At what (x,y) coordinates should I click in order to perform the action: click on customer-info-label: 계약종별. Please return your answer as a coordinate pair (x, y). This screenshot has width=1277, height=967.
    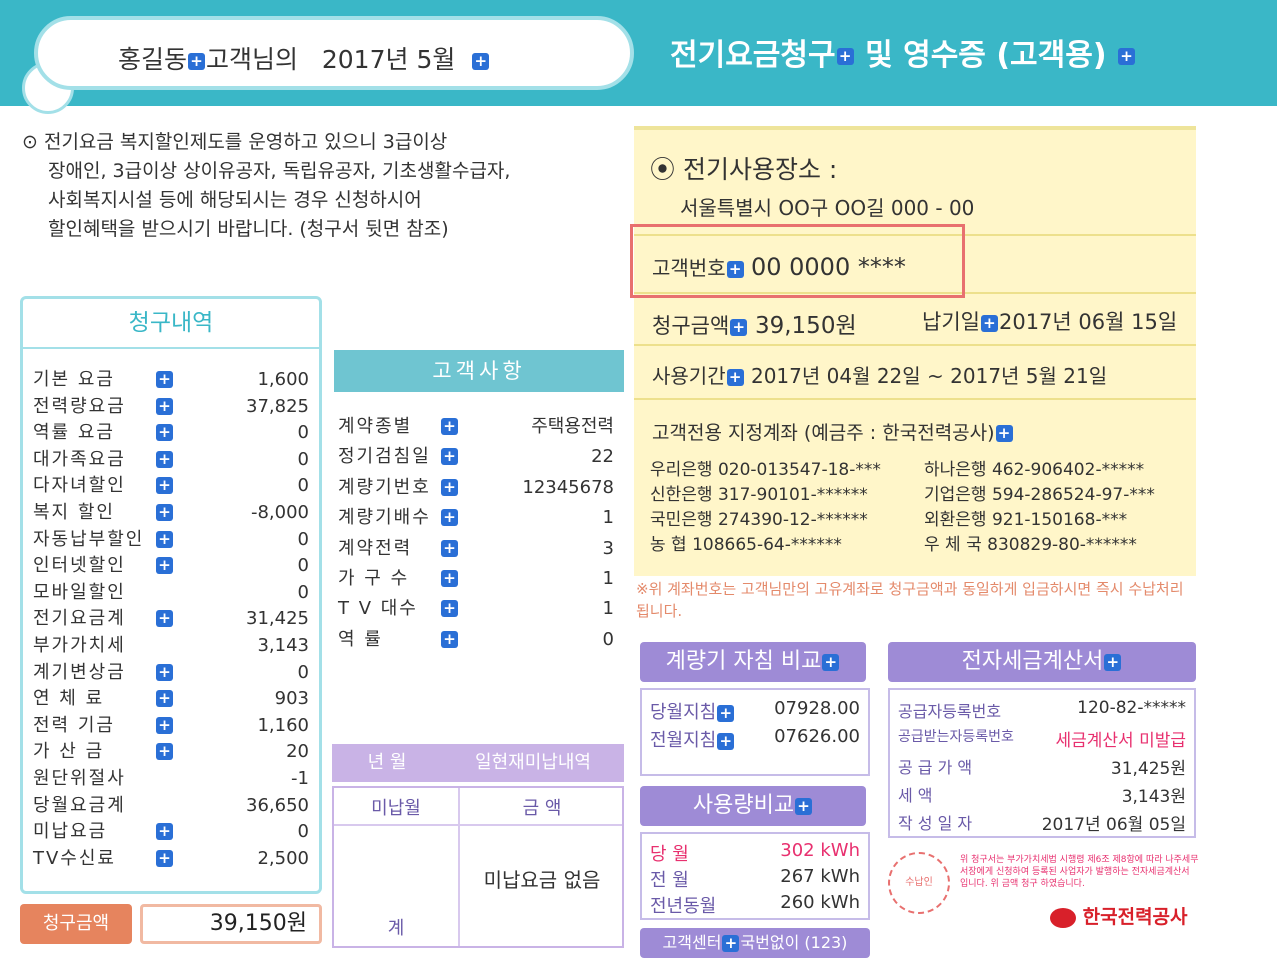
    Looking at the image, I should click on (375, 426).